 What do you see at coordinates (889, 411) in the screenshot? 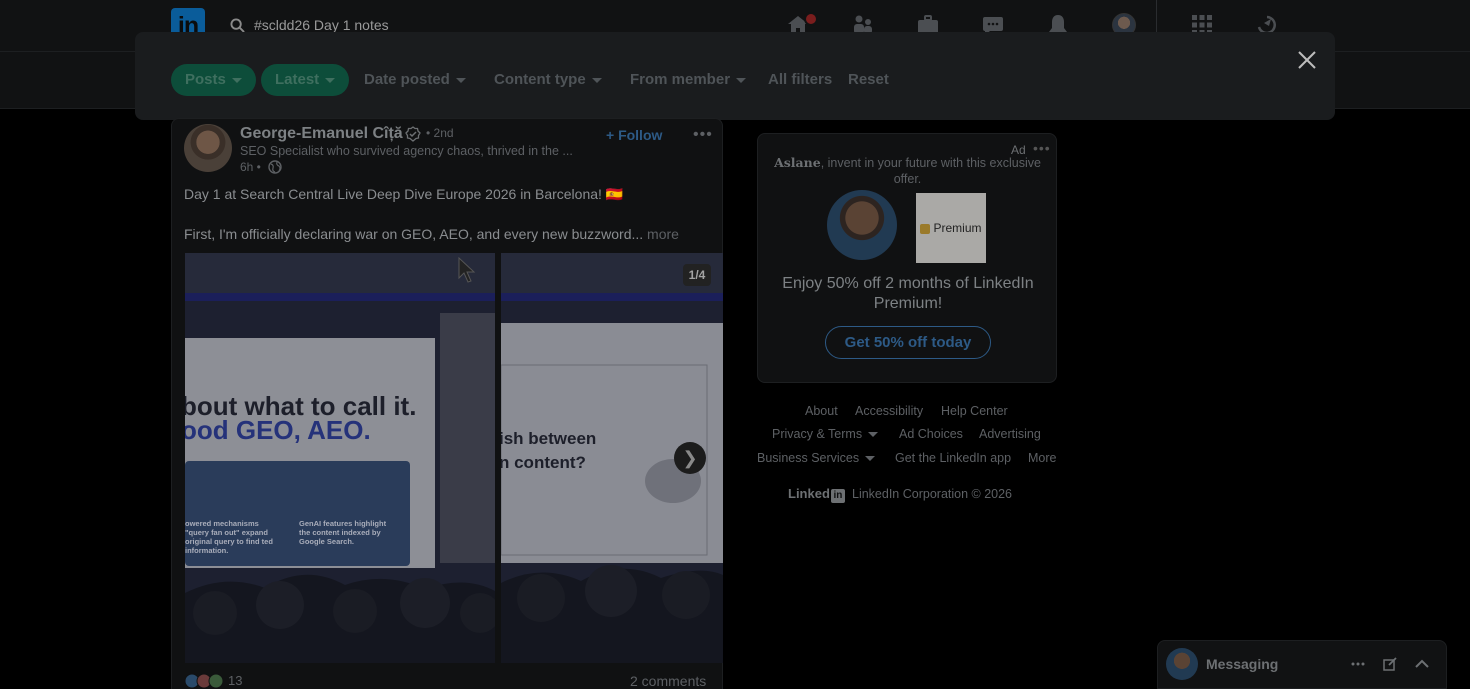
I see `footer-accessibility: Accessibility` at bounding box center [889, 411].